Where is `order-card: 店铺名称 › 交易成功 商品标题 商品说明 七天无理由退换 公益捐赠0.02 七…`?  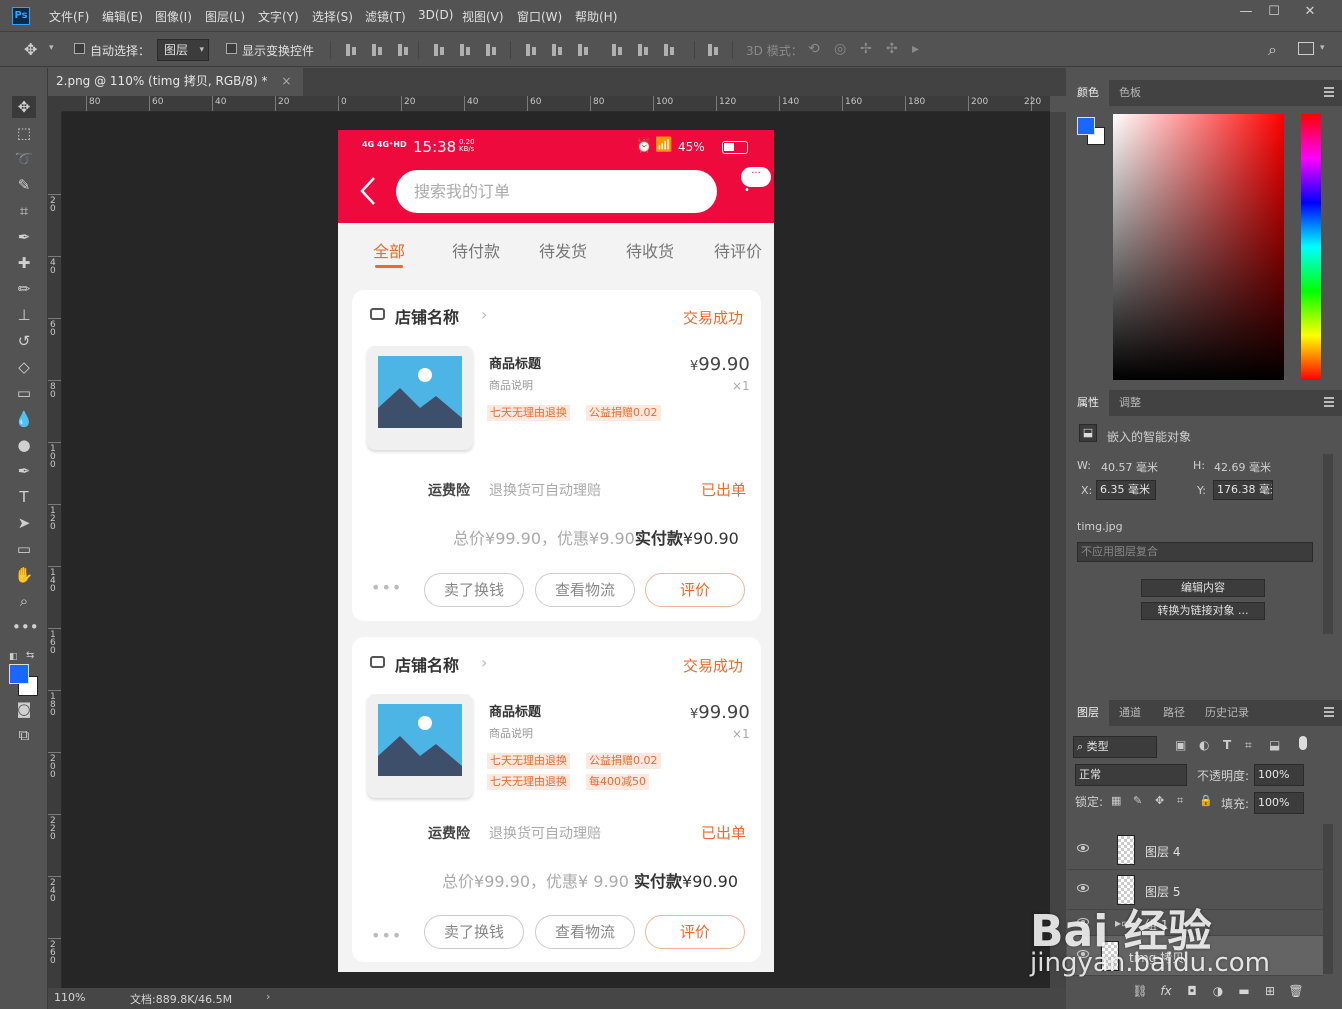
order-card: 店铺名称 › 交易成功 商品标题 商品说明 七天无理由退换 公益捐赠0.02 七… is located at coordinates (556, 799).